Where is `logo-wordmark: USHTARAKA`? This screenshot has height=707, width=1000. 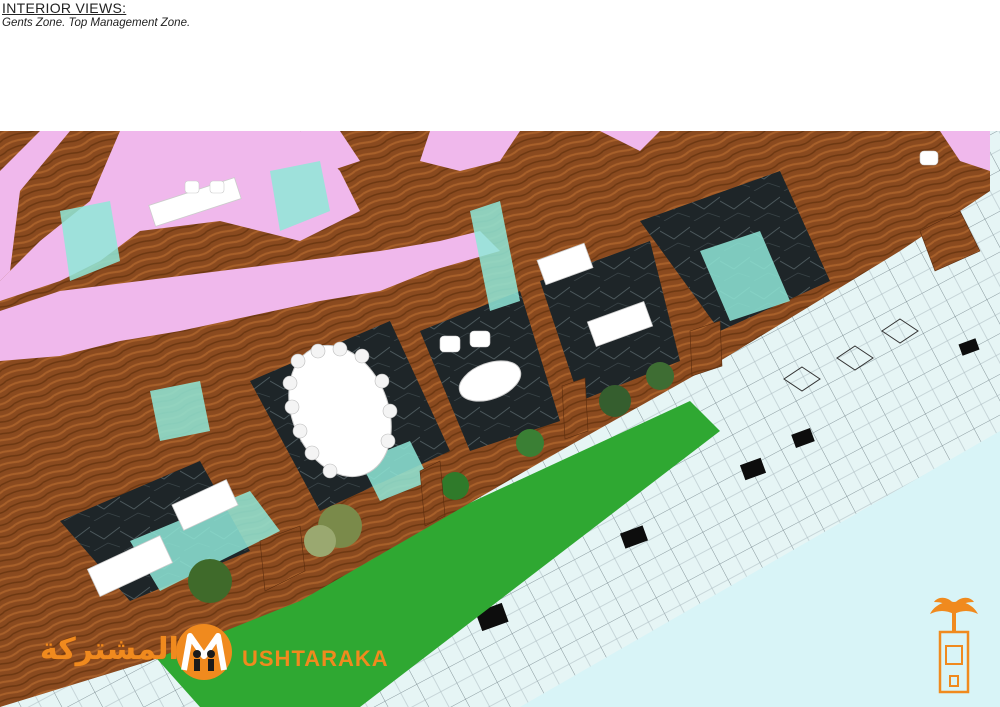 logo-wordmark: USHTARAKA is located at coordinates (315, 658).